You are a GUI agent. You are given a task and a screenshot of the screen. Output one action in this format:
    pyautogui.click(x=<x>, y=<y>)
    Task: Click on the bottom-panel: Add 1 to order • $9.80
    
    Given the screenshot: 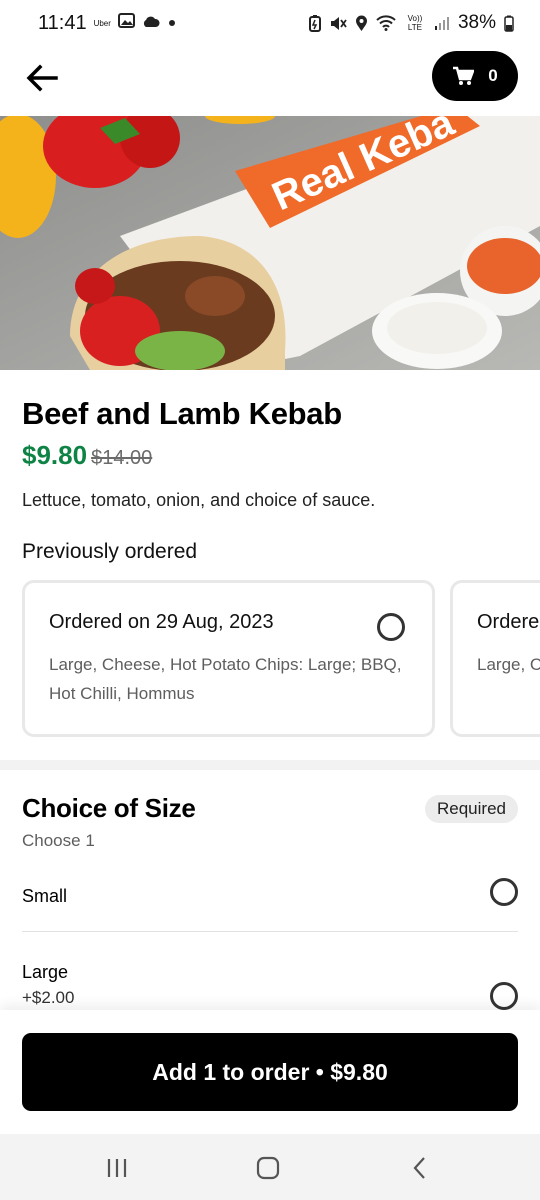 What is the action you would take?
    pyautogui.click(x=270, y=1072)
    